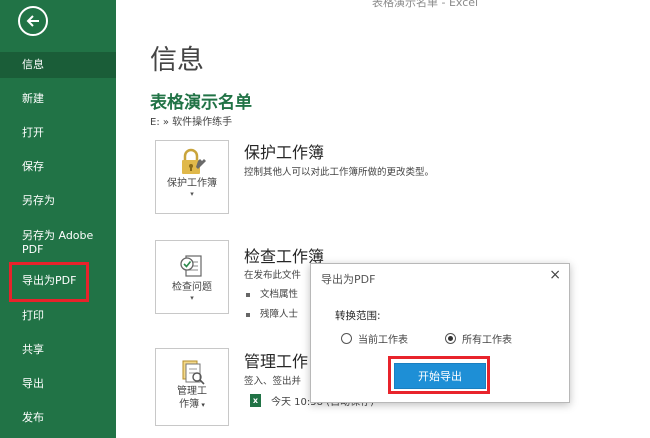 This screenshot has height=438, width=650. I want to click on sidebar-item-info: 信息, so click(58, 65).